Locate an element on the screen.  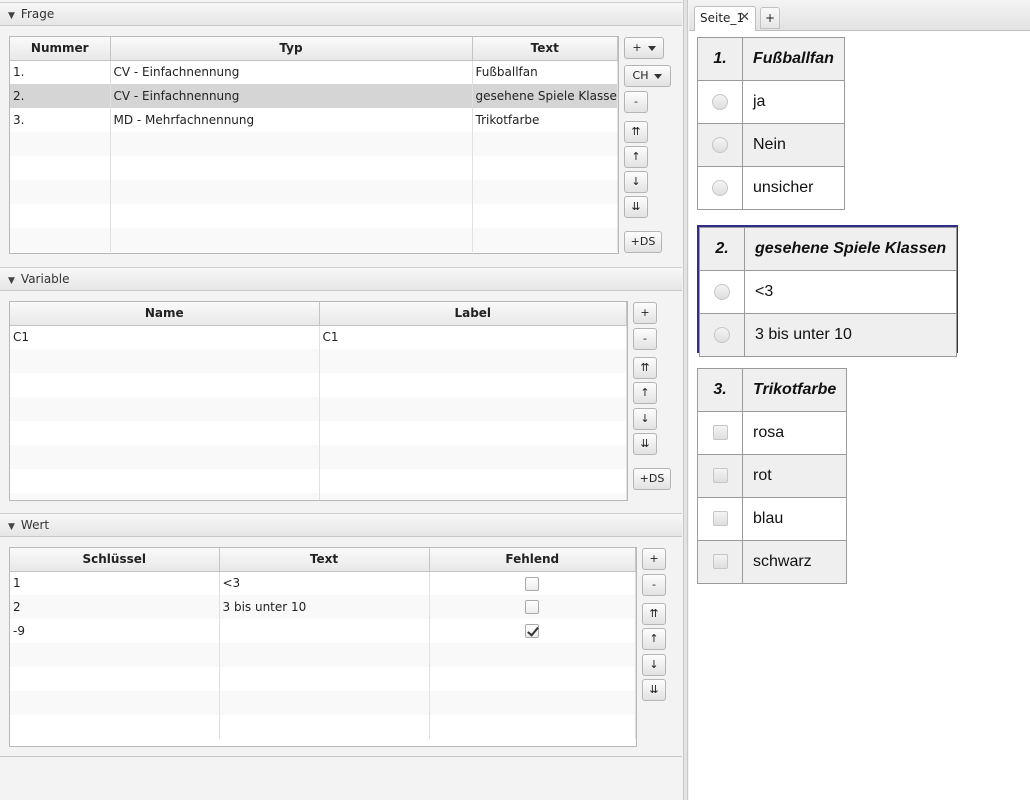
add-tab-button: + is located at coordinates (770, 18).